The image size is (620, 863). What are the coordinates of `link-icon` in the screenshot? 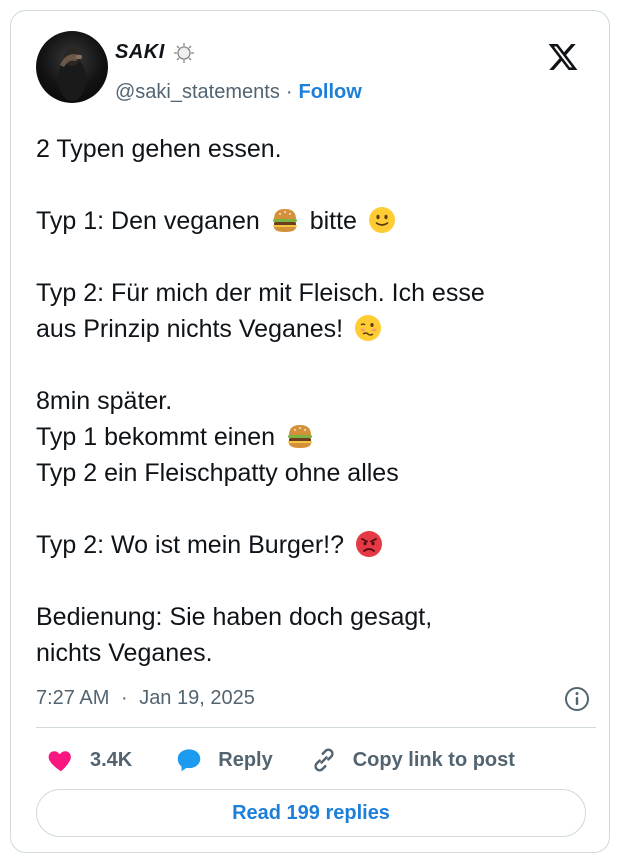 It's located at (324, 760).